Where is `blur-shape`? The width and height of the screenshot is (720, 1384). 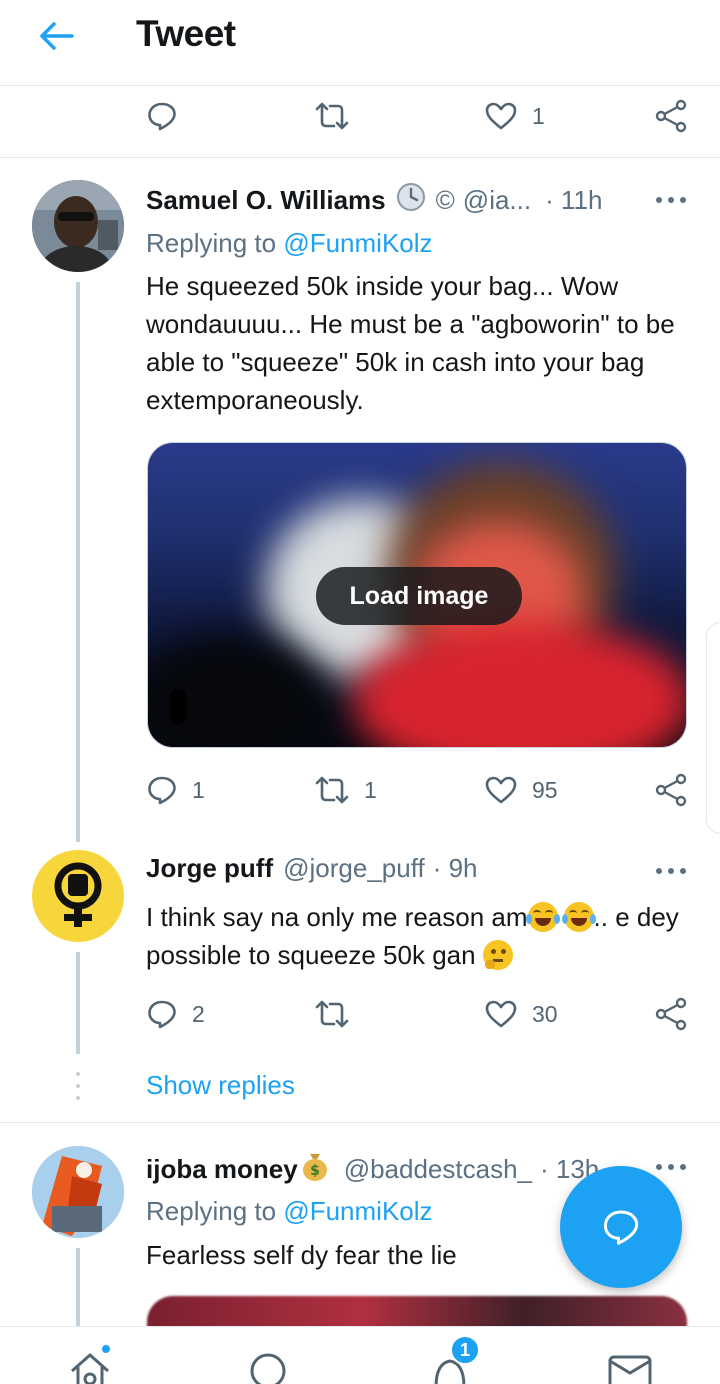
blur-shape is located at coordinates (178, 707).